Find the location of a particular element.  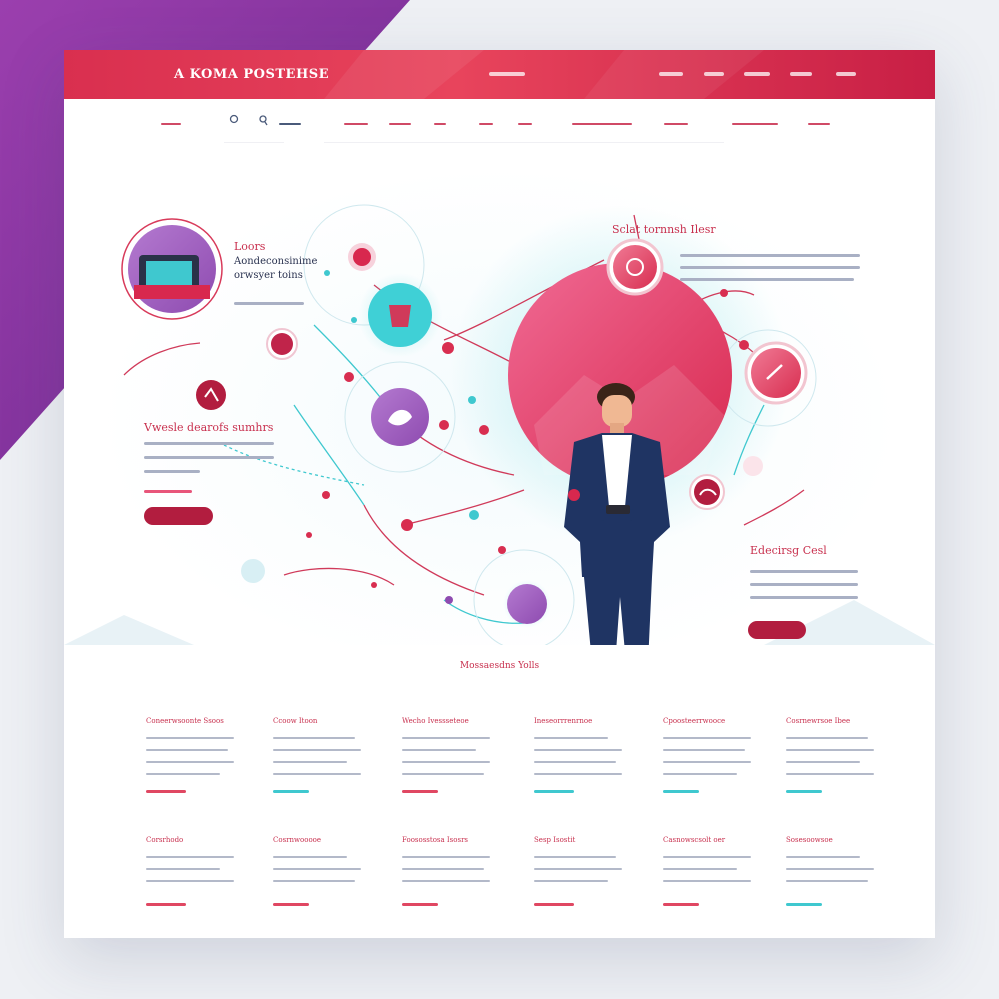

section-heading: Edecirsg Cesl is located at coordinates (788, 550).